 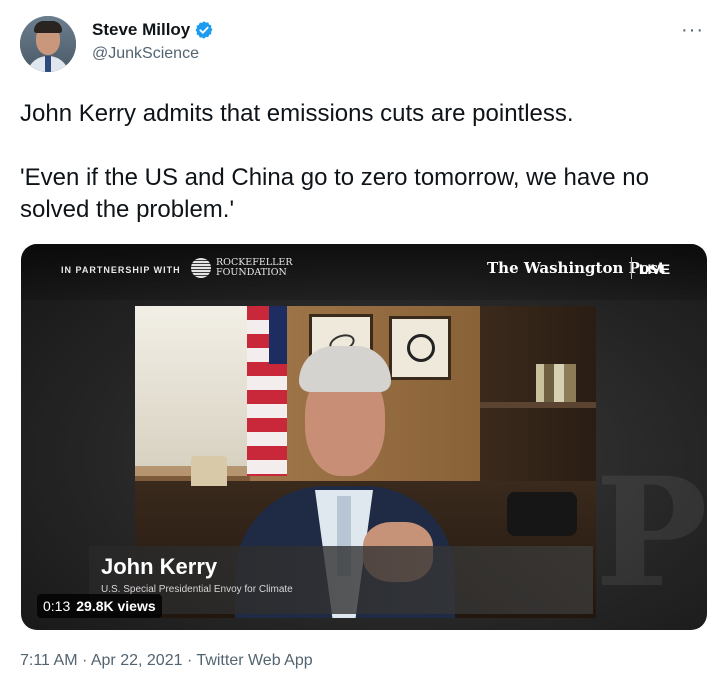 What do you see at coordinates (651, 533) in the screenshot?
I see `post-watermark-icon: P` at bounding box center [651, 533].